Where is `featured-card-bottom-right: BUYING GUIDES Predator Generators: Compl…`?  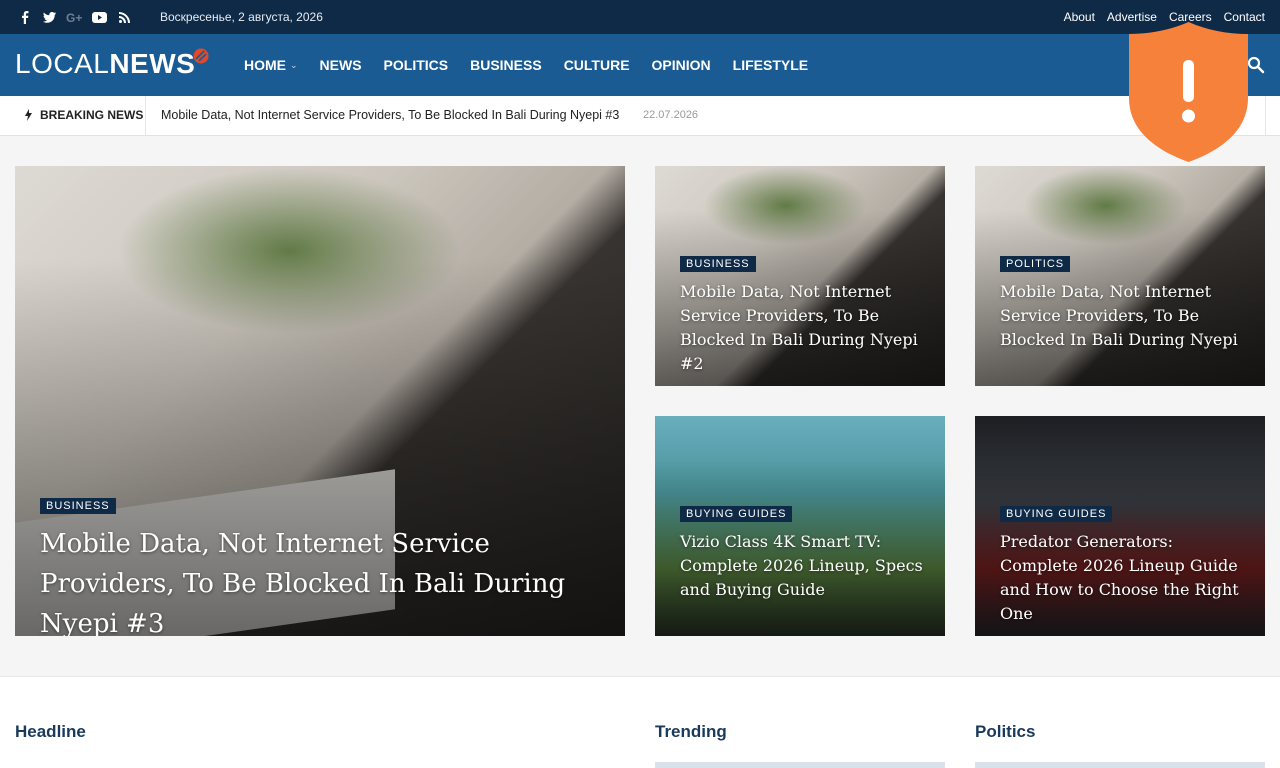
featured-card-bottom-right: BUYING GUIDES Predator Generators: Compl… is located at coordinates (1120, 526).